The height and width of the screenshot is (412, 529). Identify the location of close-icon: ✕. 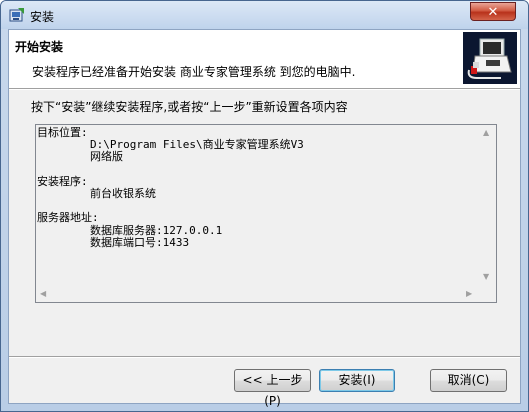
(493, 12).